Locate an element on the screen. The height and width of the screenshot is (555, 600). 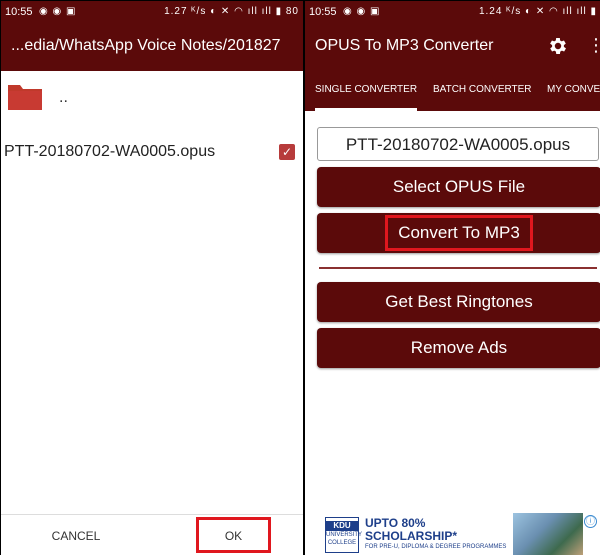
app-title: OPUS To MP3 Converter is located at coordinates (404, 45).